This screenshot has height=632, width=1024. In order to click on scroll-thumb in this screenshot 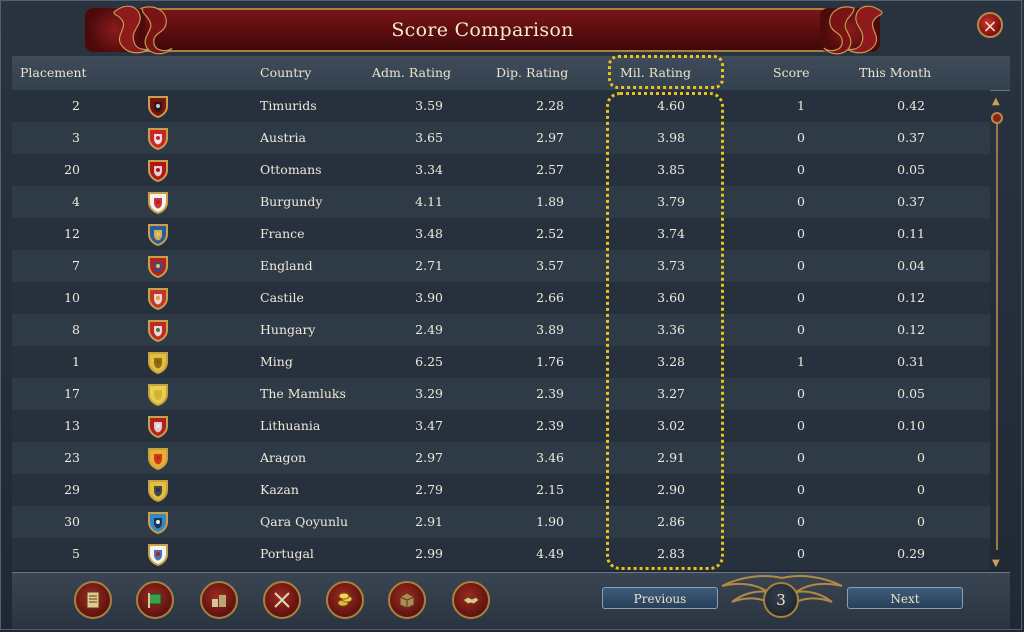, I will do `click(997, 118)`.